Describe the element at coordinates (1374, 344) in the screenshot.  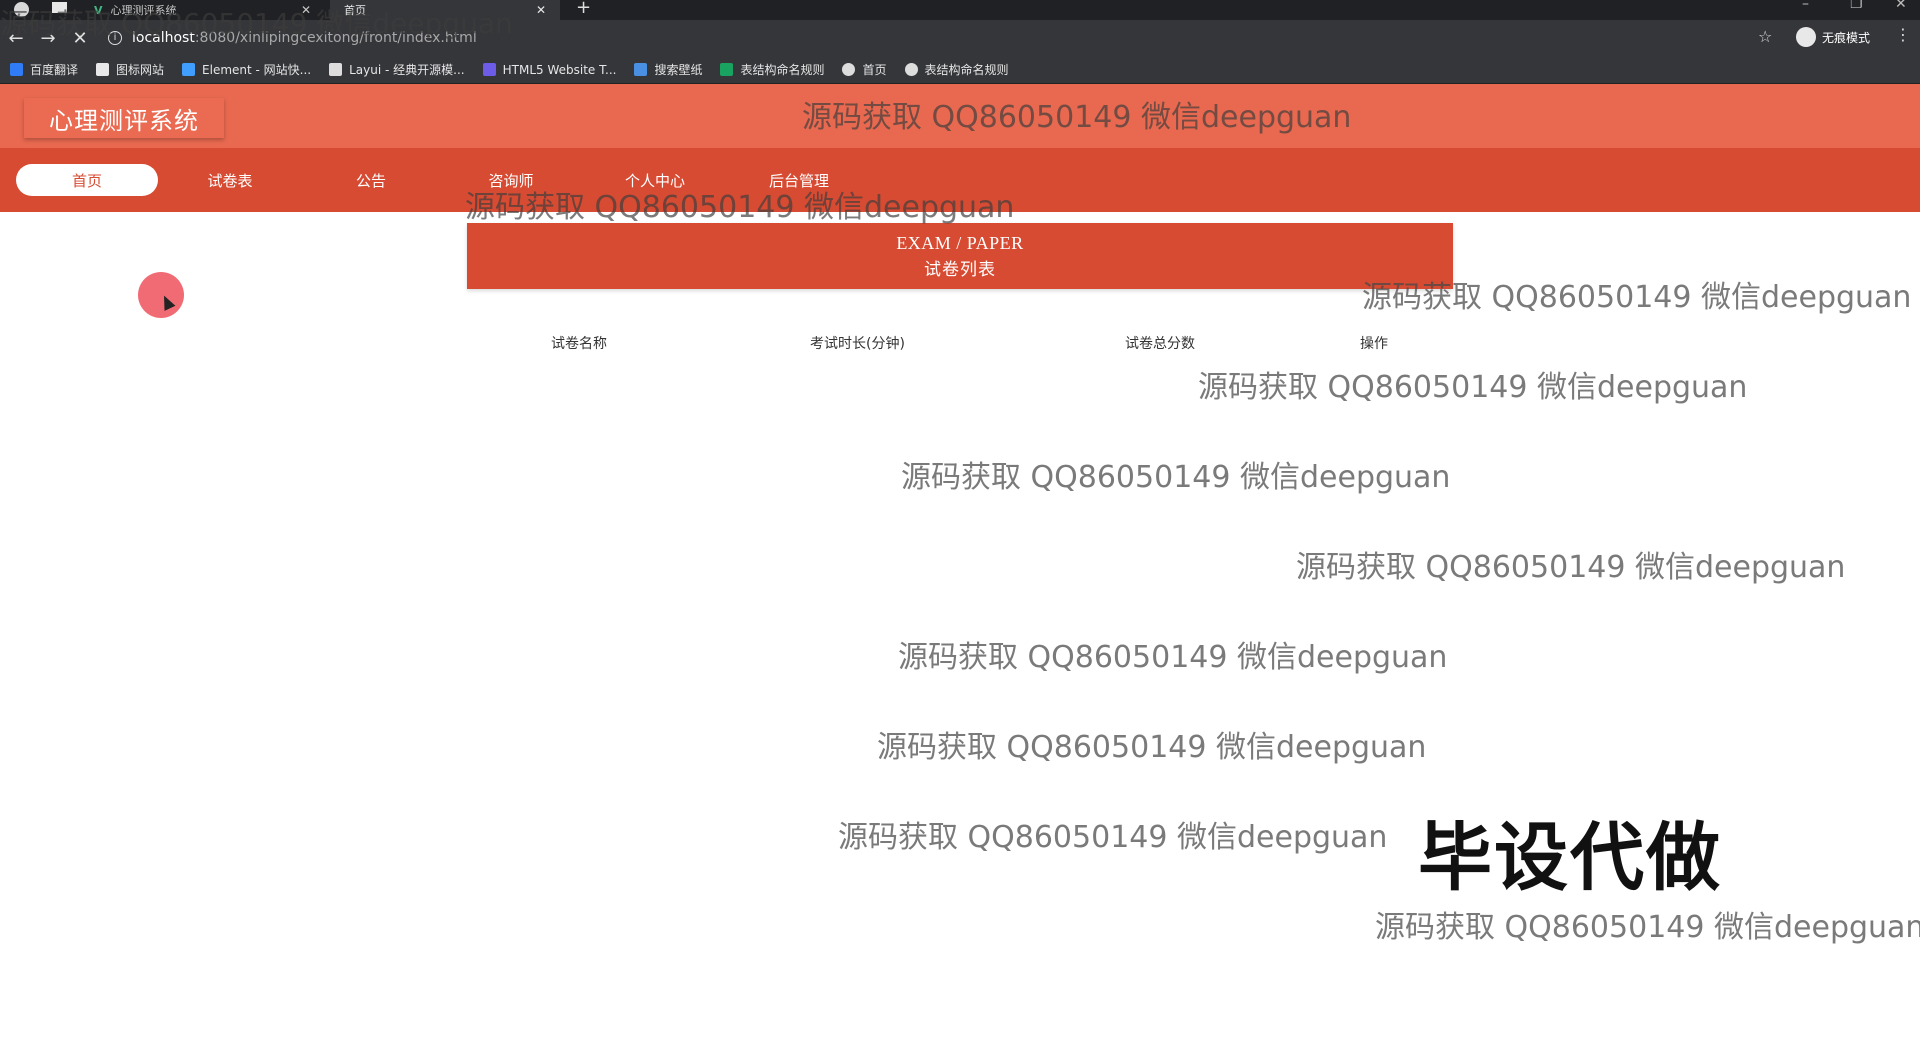
I see `column-actions: 操作` at that location.